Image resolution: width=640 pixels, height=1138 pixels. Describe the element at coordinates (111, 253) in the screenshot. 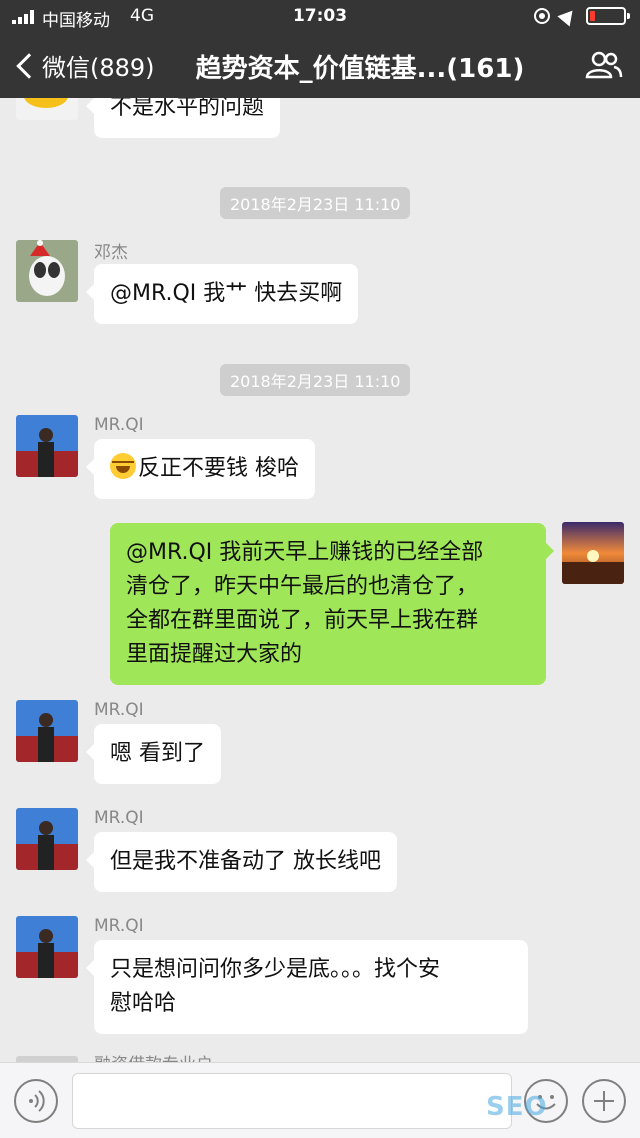

I see `sender-name: 邓杰` at that location.